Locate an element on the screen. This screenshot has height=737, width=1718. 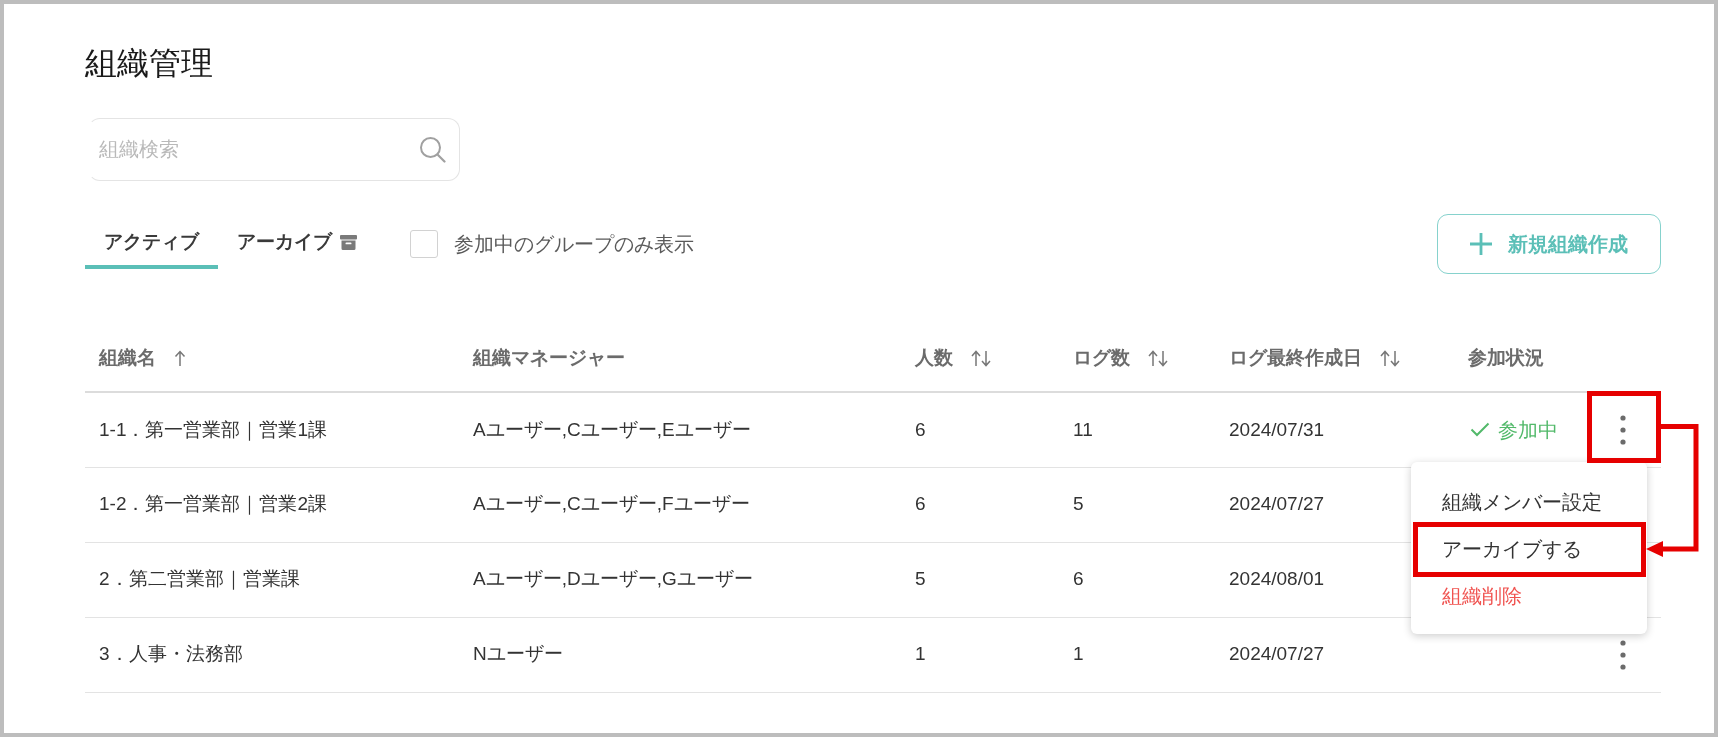
page-title: 組織管理 is located at coordinates (149, 63).